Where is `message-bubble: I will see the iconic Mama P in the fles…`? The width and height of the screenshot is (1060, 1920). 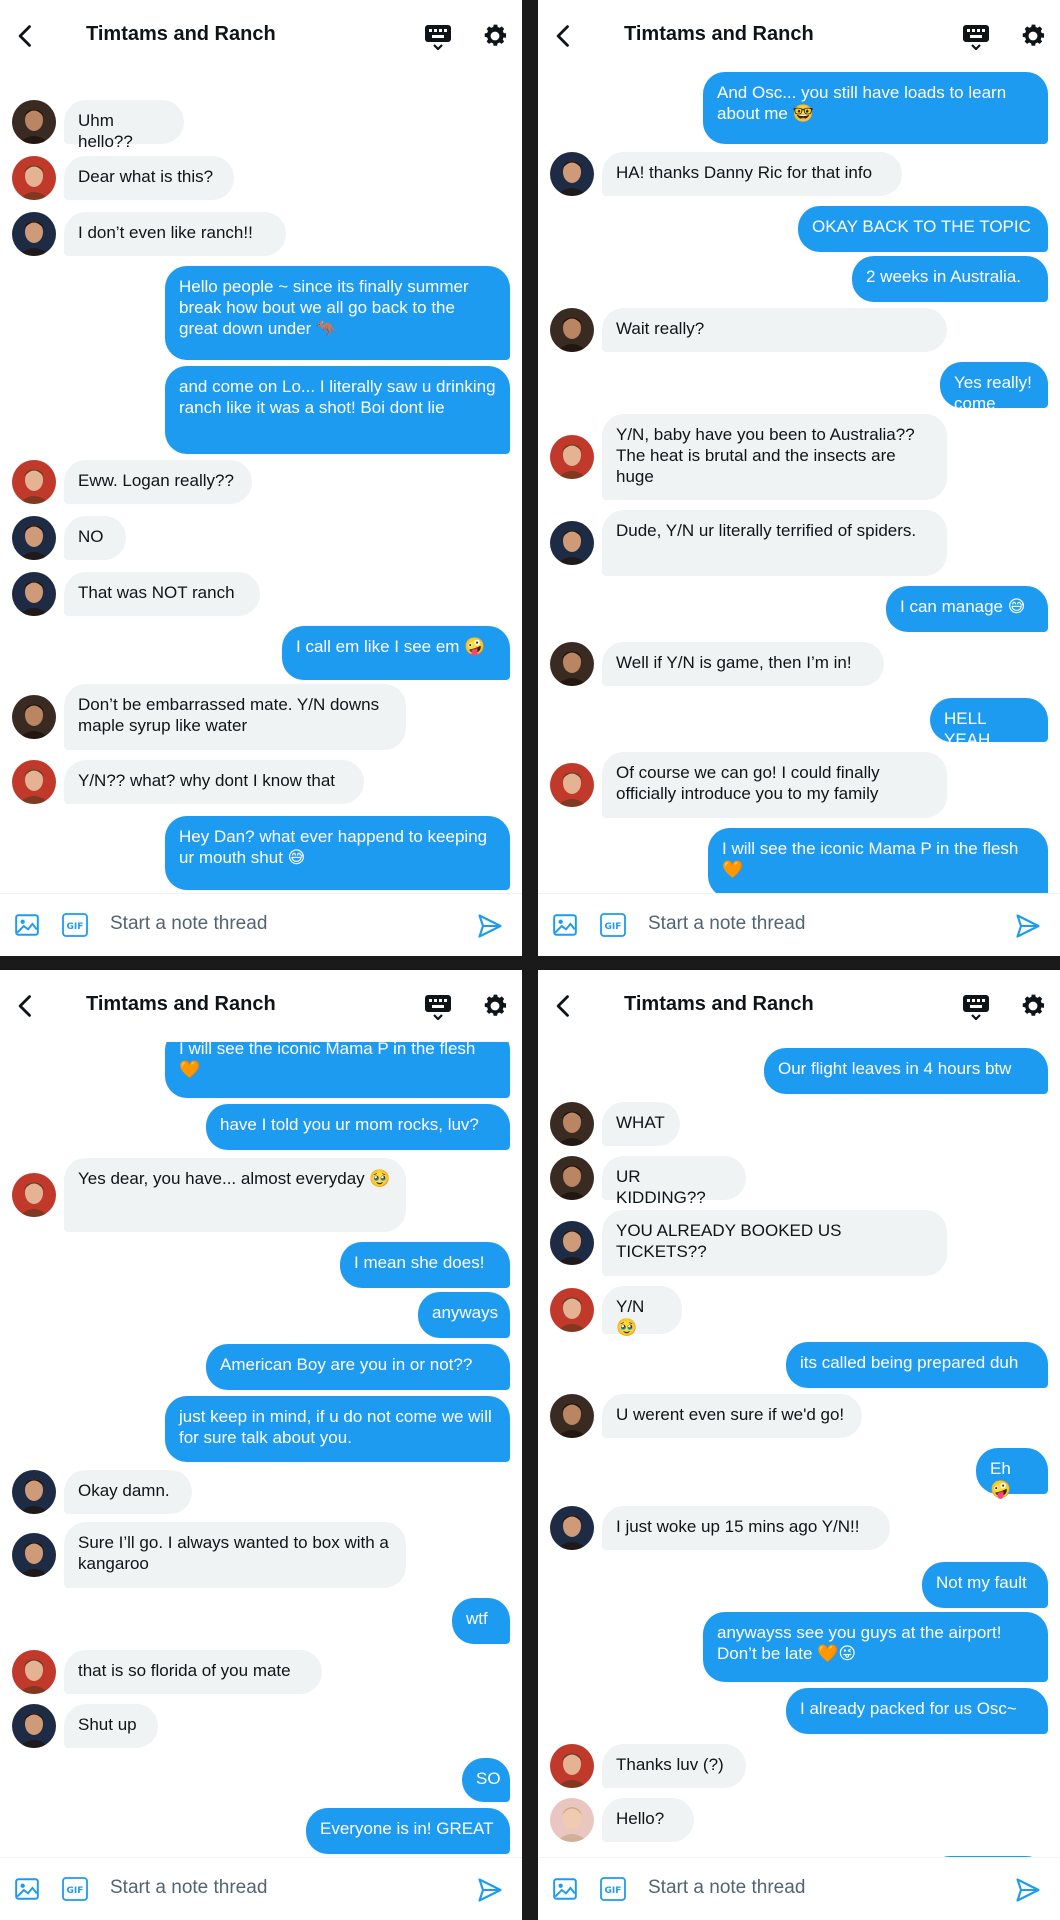 message-bubble: I will see the iconic Mama P in the fles… is located at coordinates (878, 861).